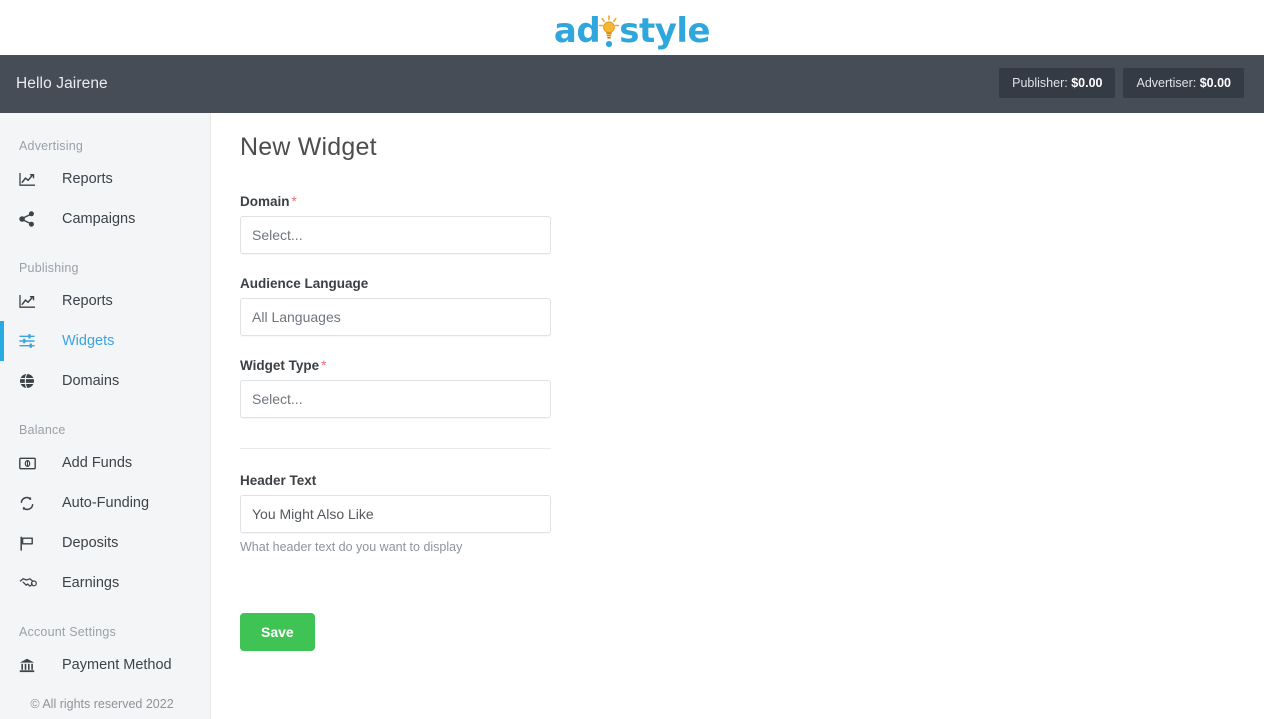 The height and width of the screenshot is (719, 1264). I want to click on publisher-balance-amount: $0.00, so click(1087, 83).